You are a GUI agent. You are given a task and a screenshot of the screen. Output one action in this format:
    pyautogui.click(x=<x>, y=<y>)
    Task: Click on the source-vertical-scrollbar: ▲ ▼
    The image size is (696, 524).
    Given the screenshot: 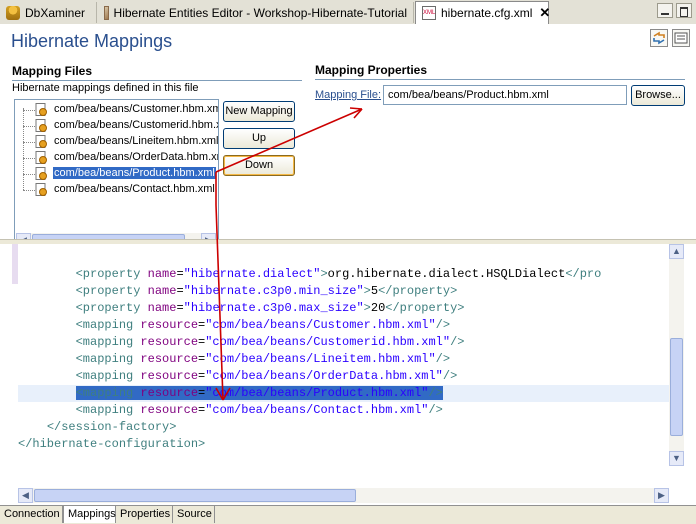 What is the action you would take?
    pyautogui.click(x=676, y=355)
    